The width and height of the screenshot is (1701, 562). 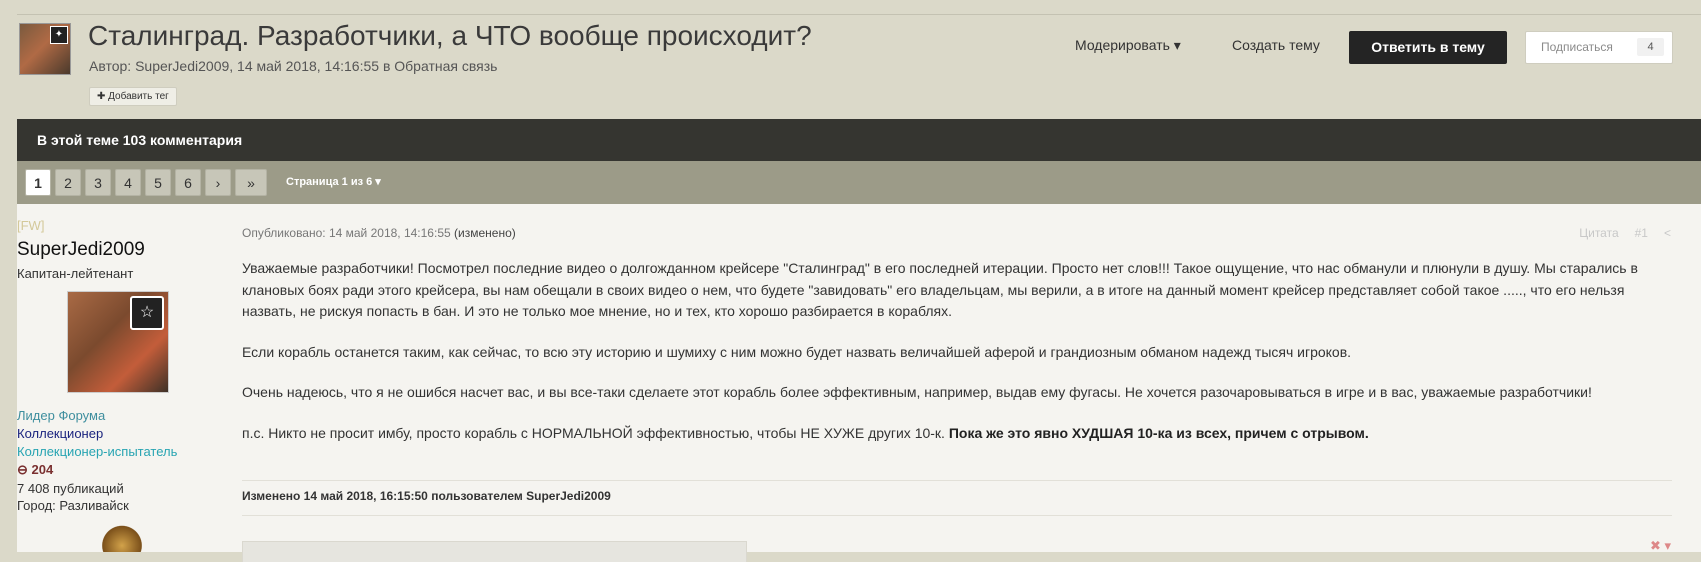 What do you see at coordinates (346, 233) in the screenshot?
I see `published-date: Опубликовано: 14 май 2018, 14:16:55` at bounding box center [346, 233].